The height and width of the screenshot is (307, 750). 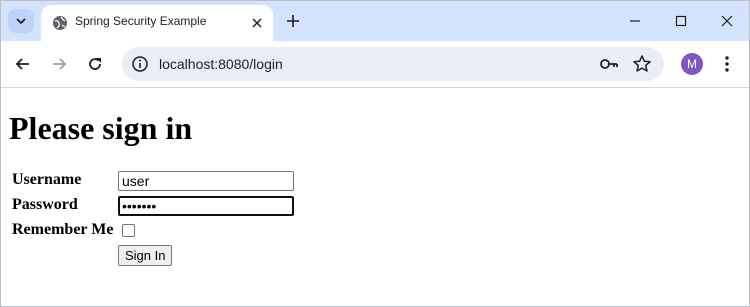 What do you see at coordinates (45, 204) in the screenshot?
I see `password-label: Password` at bounding box center [45, 204].